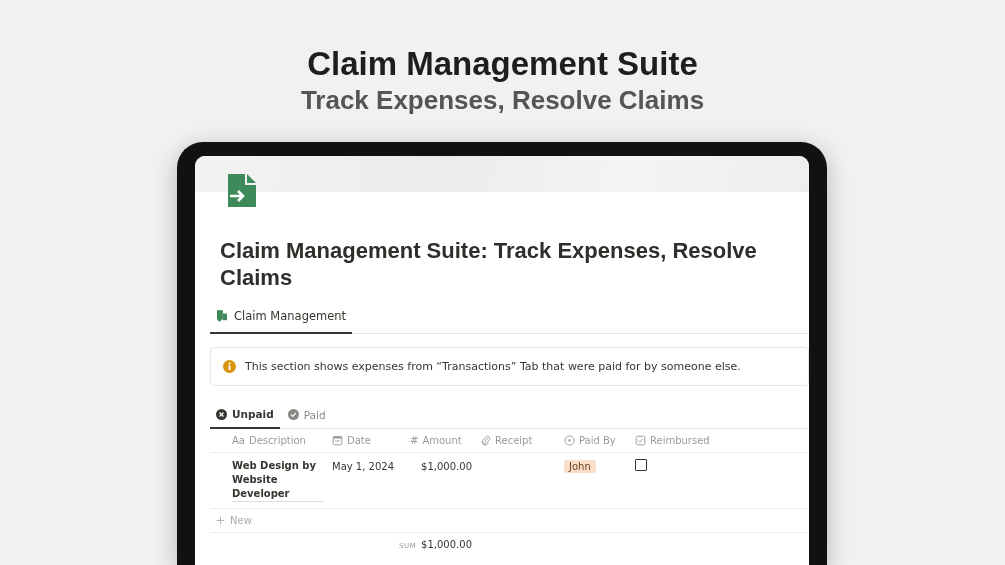  I want to click on document-arrow-icon, so click(242, 190).